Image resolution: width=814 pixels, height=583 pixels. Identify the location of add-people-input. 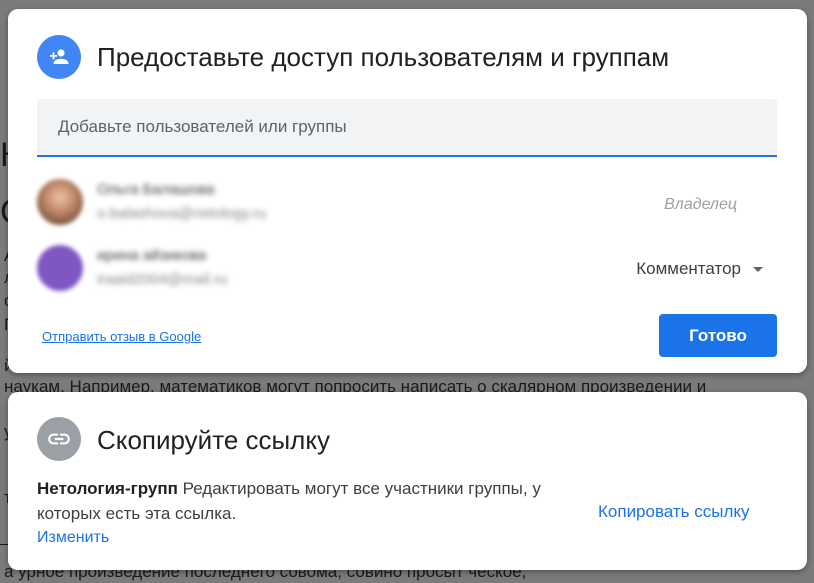
(407, 127).